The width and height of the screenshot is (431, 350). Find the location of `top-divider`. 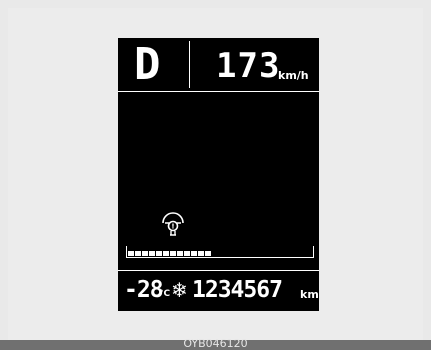

top-divider is located at coordinates (218, 91).